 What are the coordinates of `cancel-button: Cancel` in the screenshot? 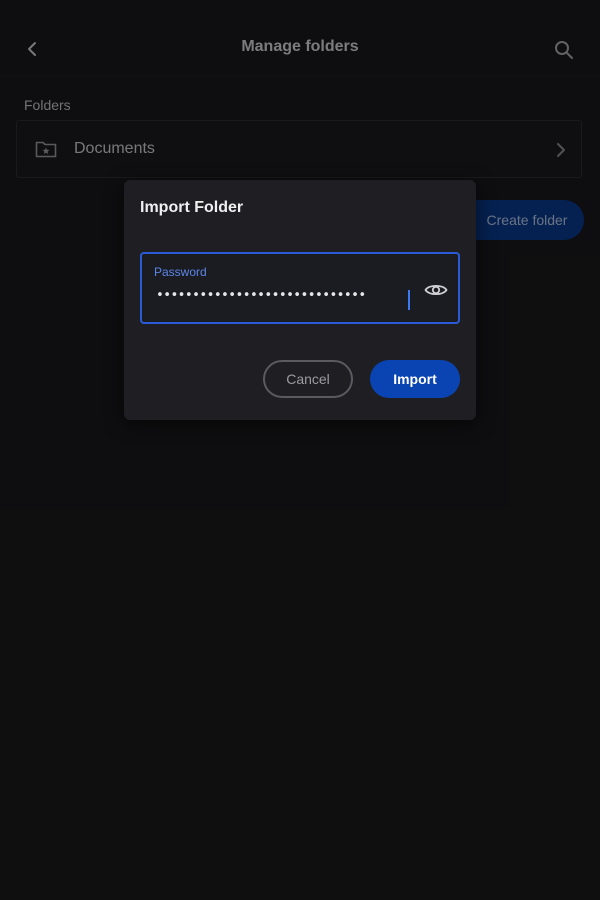 It's located at (308, 379).